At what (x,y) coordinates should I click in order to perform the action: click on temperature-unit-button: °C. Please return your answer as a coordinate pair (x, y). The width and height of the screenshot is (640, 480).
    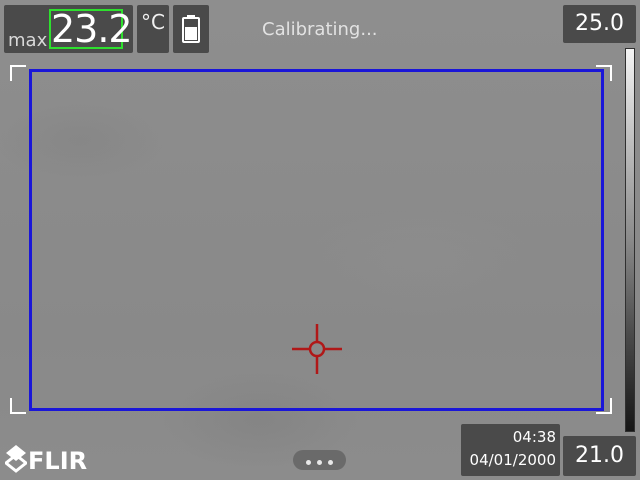
    Looking at the image, I should click on (153, 29).